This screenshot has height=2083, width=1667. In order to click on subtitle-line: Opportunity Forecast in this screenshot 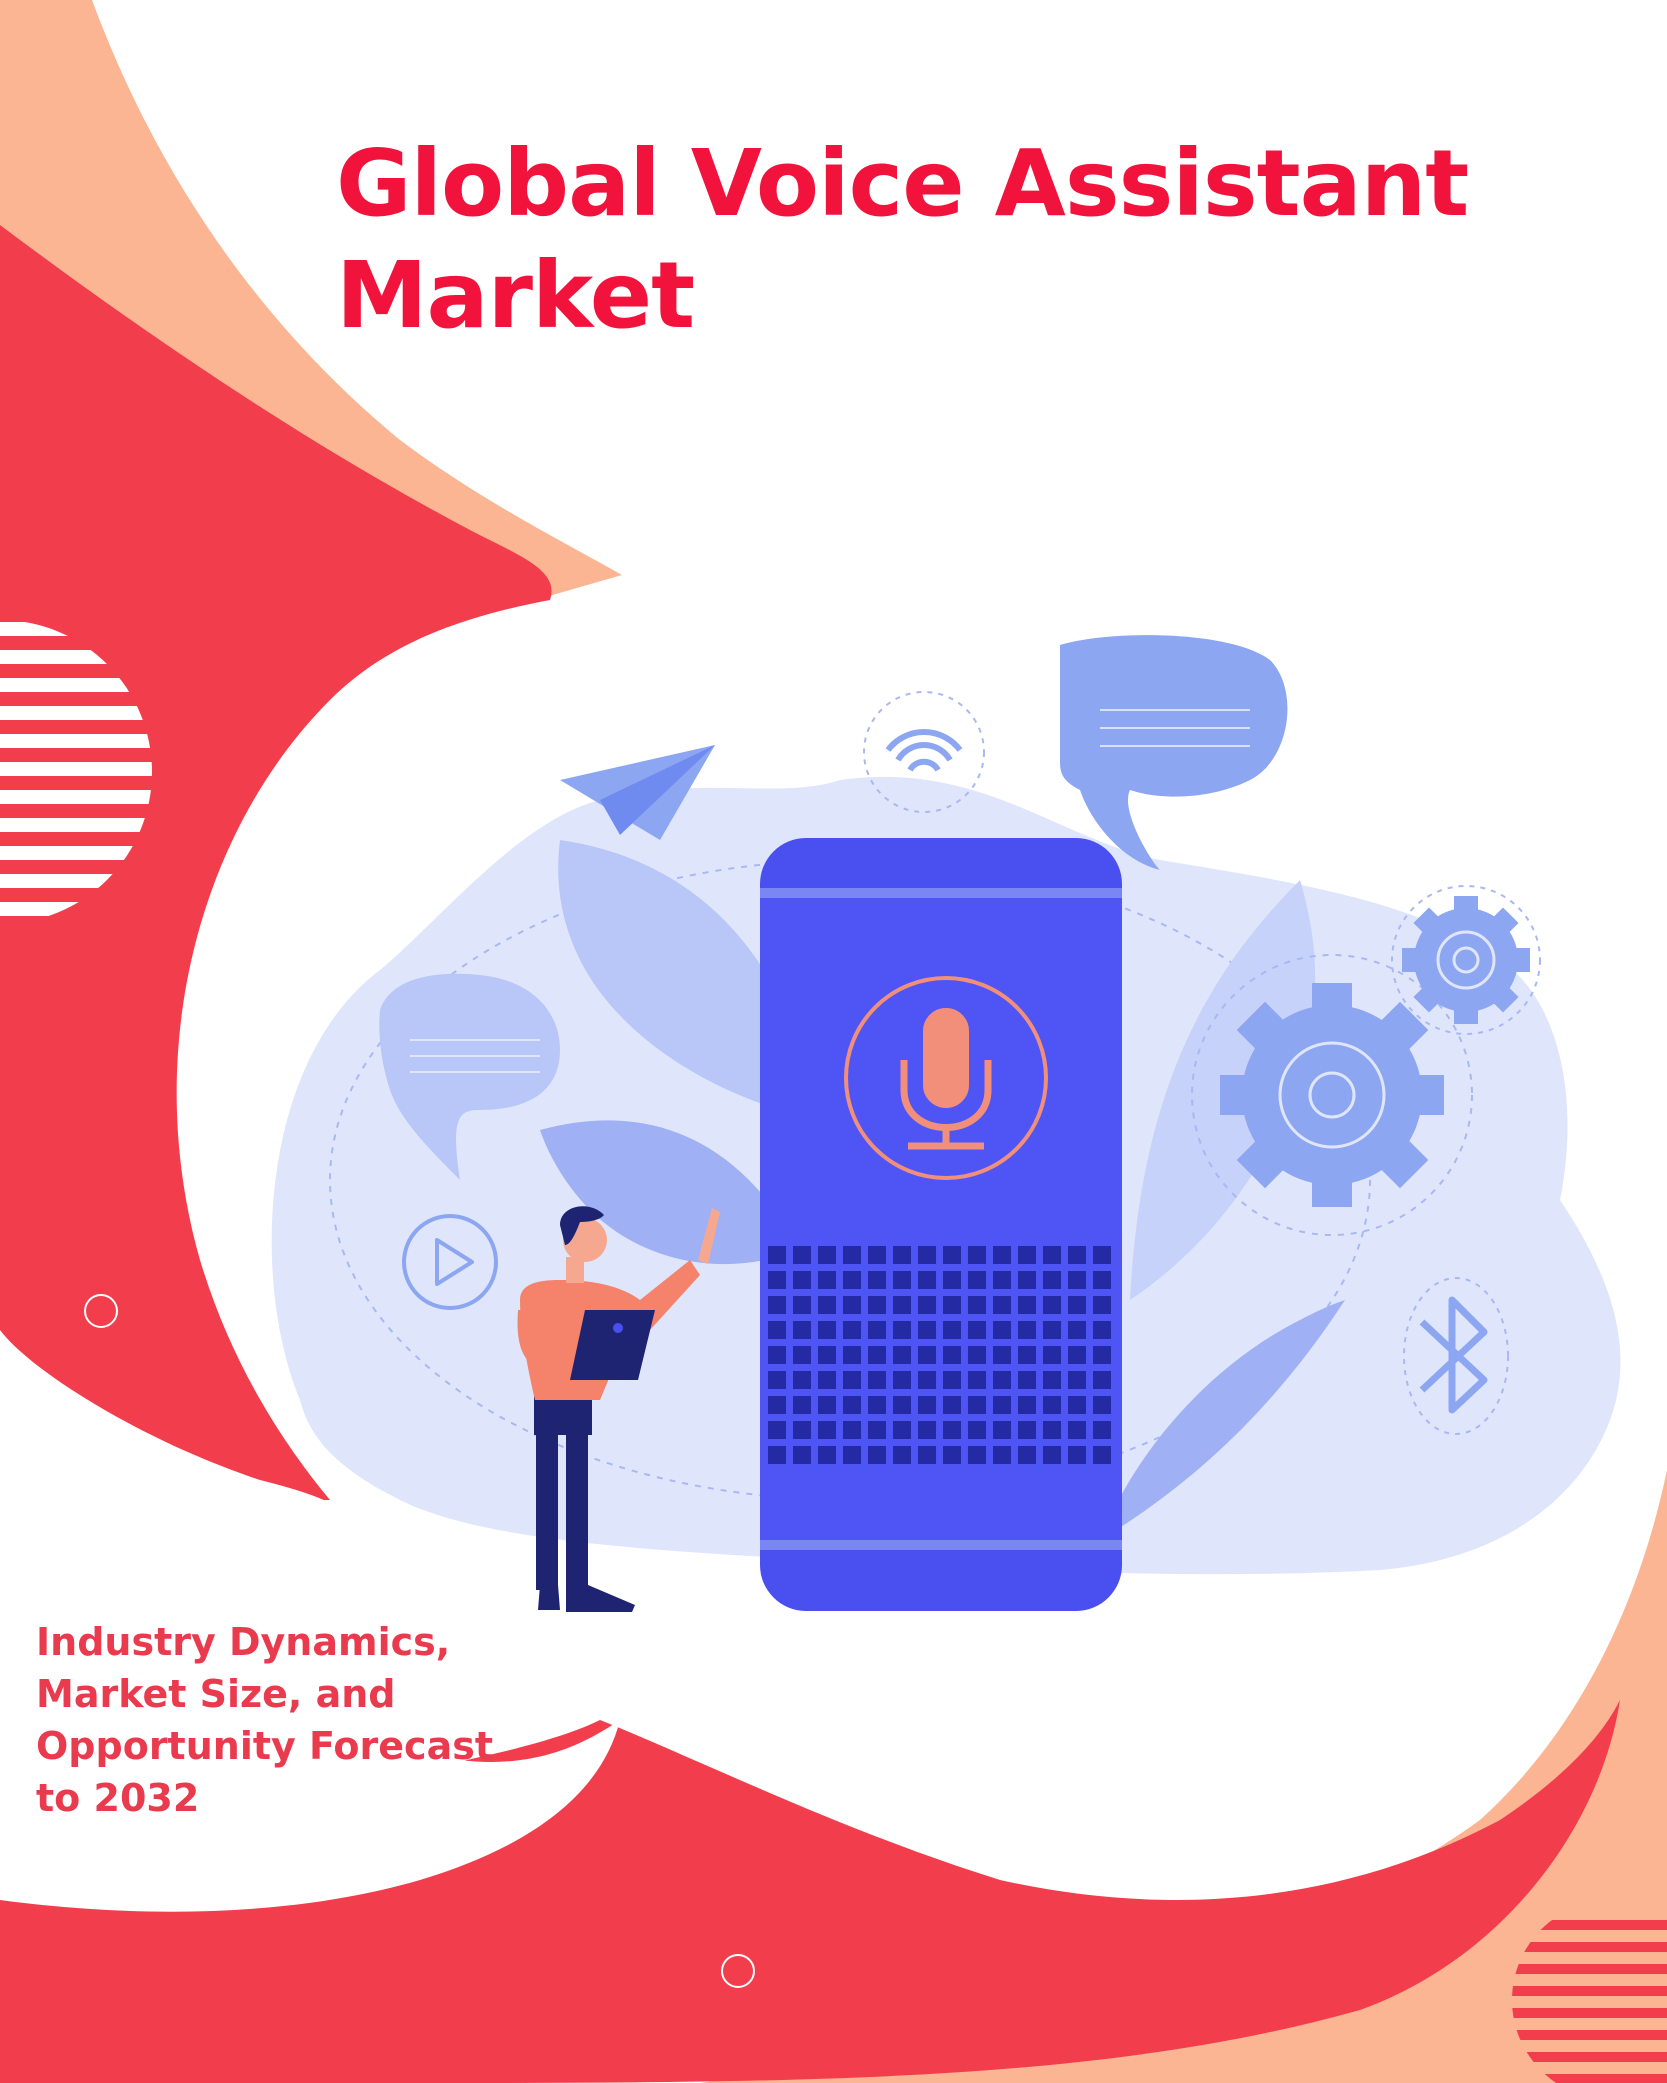, I will do `click(265, 1746)`.